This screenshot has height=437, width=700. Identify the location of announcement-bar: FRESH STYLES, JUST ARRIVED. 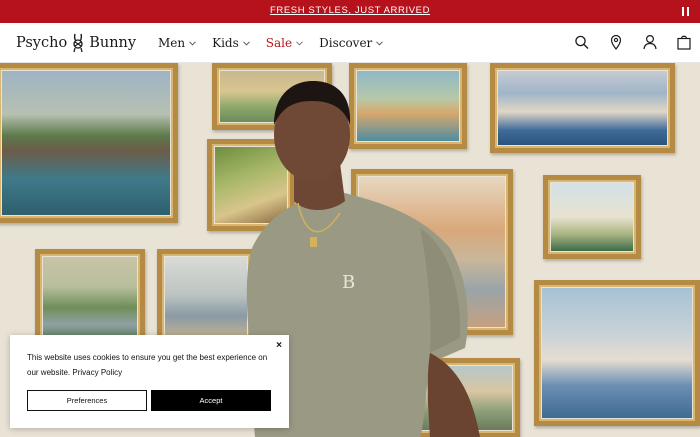
(350, 11).